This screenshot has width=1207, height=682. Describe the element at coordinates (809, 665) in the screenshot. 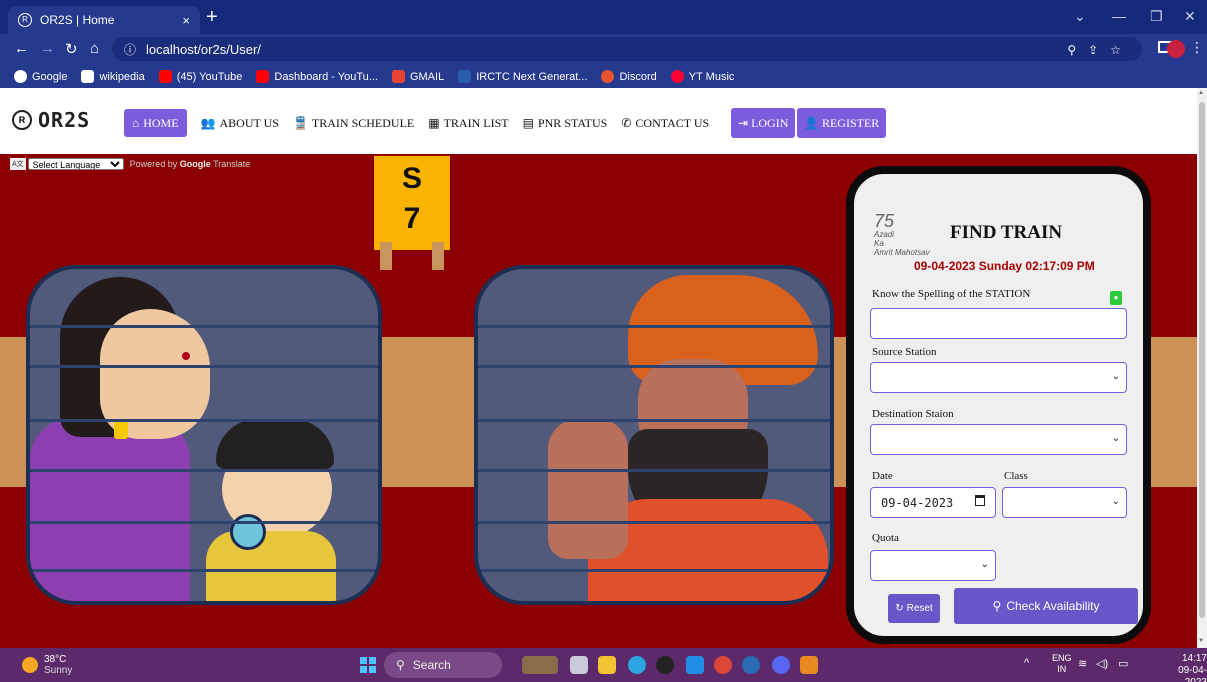

I see `app-icon` at that location.